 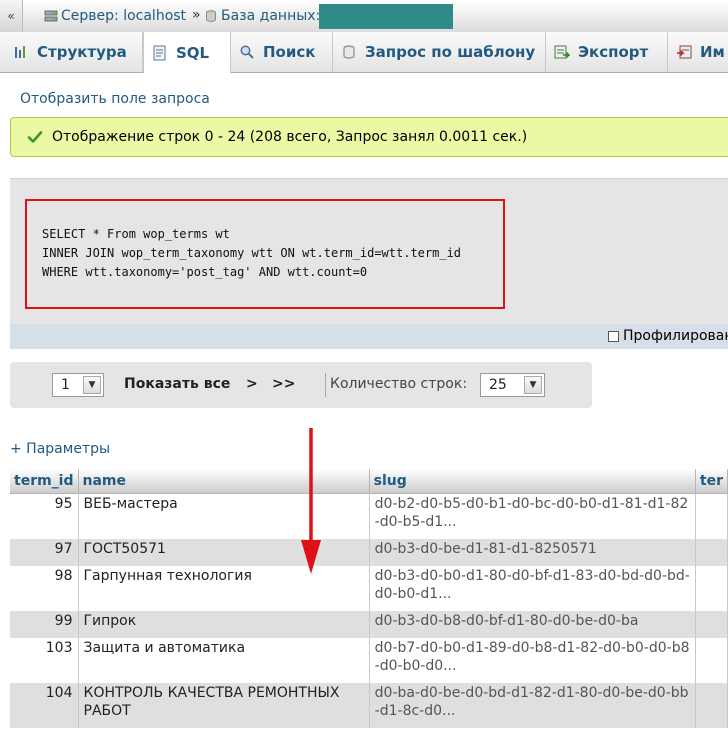 I want to click on table-header: term_id name slug ter, so click(x=369, y=481).